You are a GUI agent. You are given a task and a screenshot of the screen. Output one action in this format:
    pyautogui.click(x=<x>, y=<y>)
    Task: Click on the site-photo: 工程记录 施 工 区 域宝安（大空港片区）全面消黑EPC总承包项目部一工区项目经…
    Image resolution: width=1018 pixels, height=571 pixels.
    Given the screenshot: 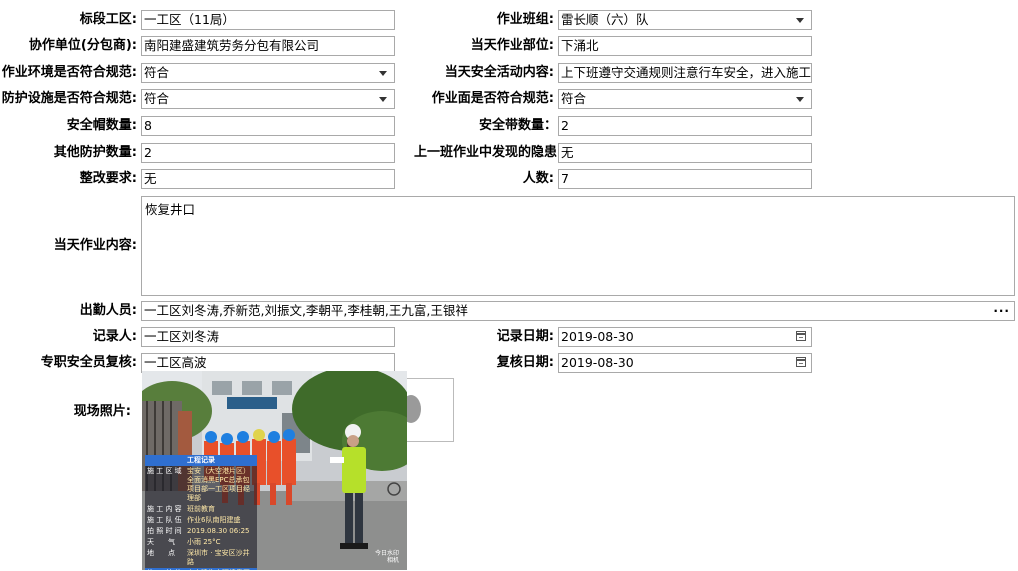 What is the action you would take?
    pyautogui.click(x=274, y=470)
    